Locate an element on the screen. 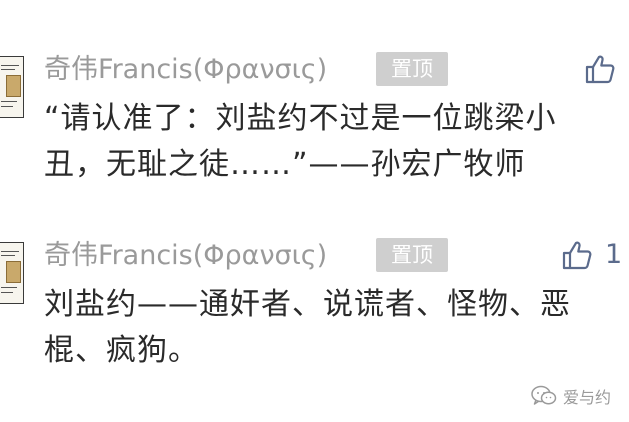 Image resolution: width=629 pixels, height=422 pixels. watermark: 爱与约 is located at coordinates (571, 396).